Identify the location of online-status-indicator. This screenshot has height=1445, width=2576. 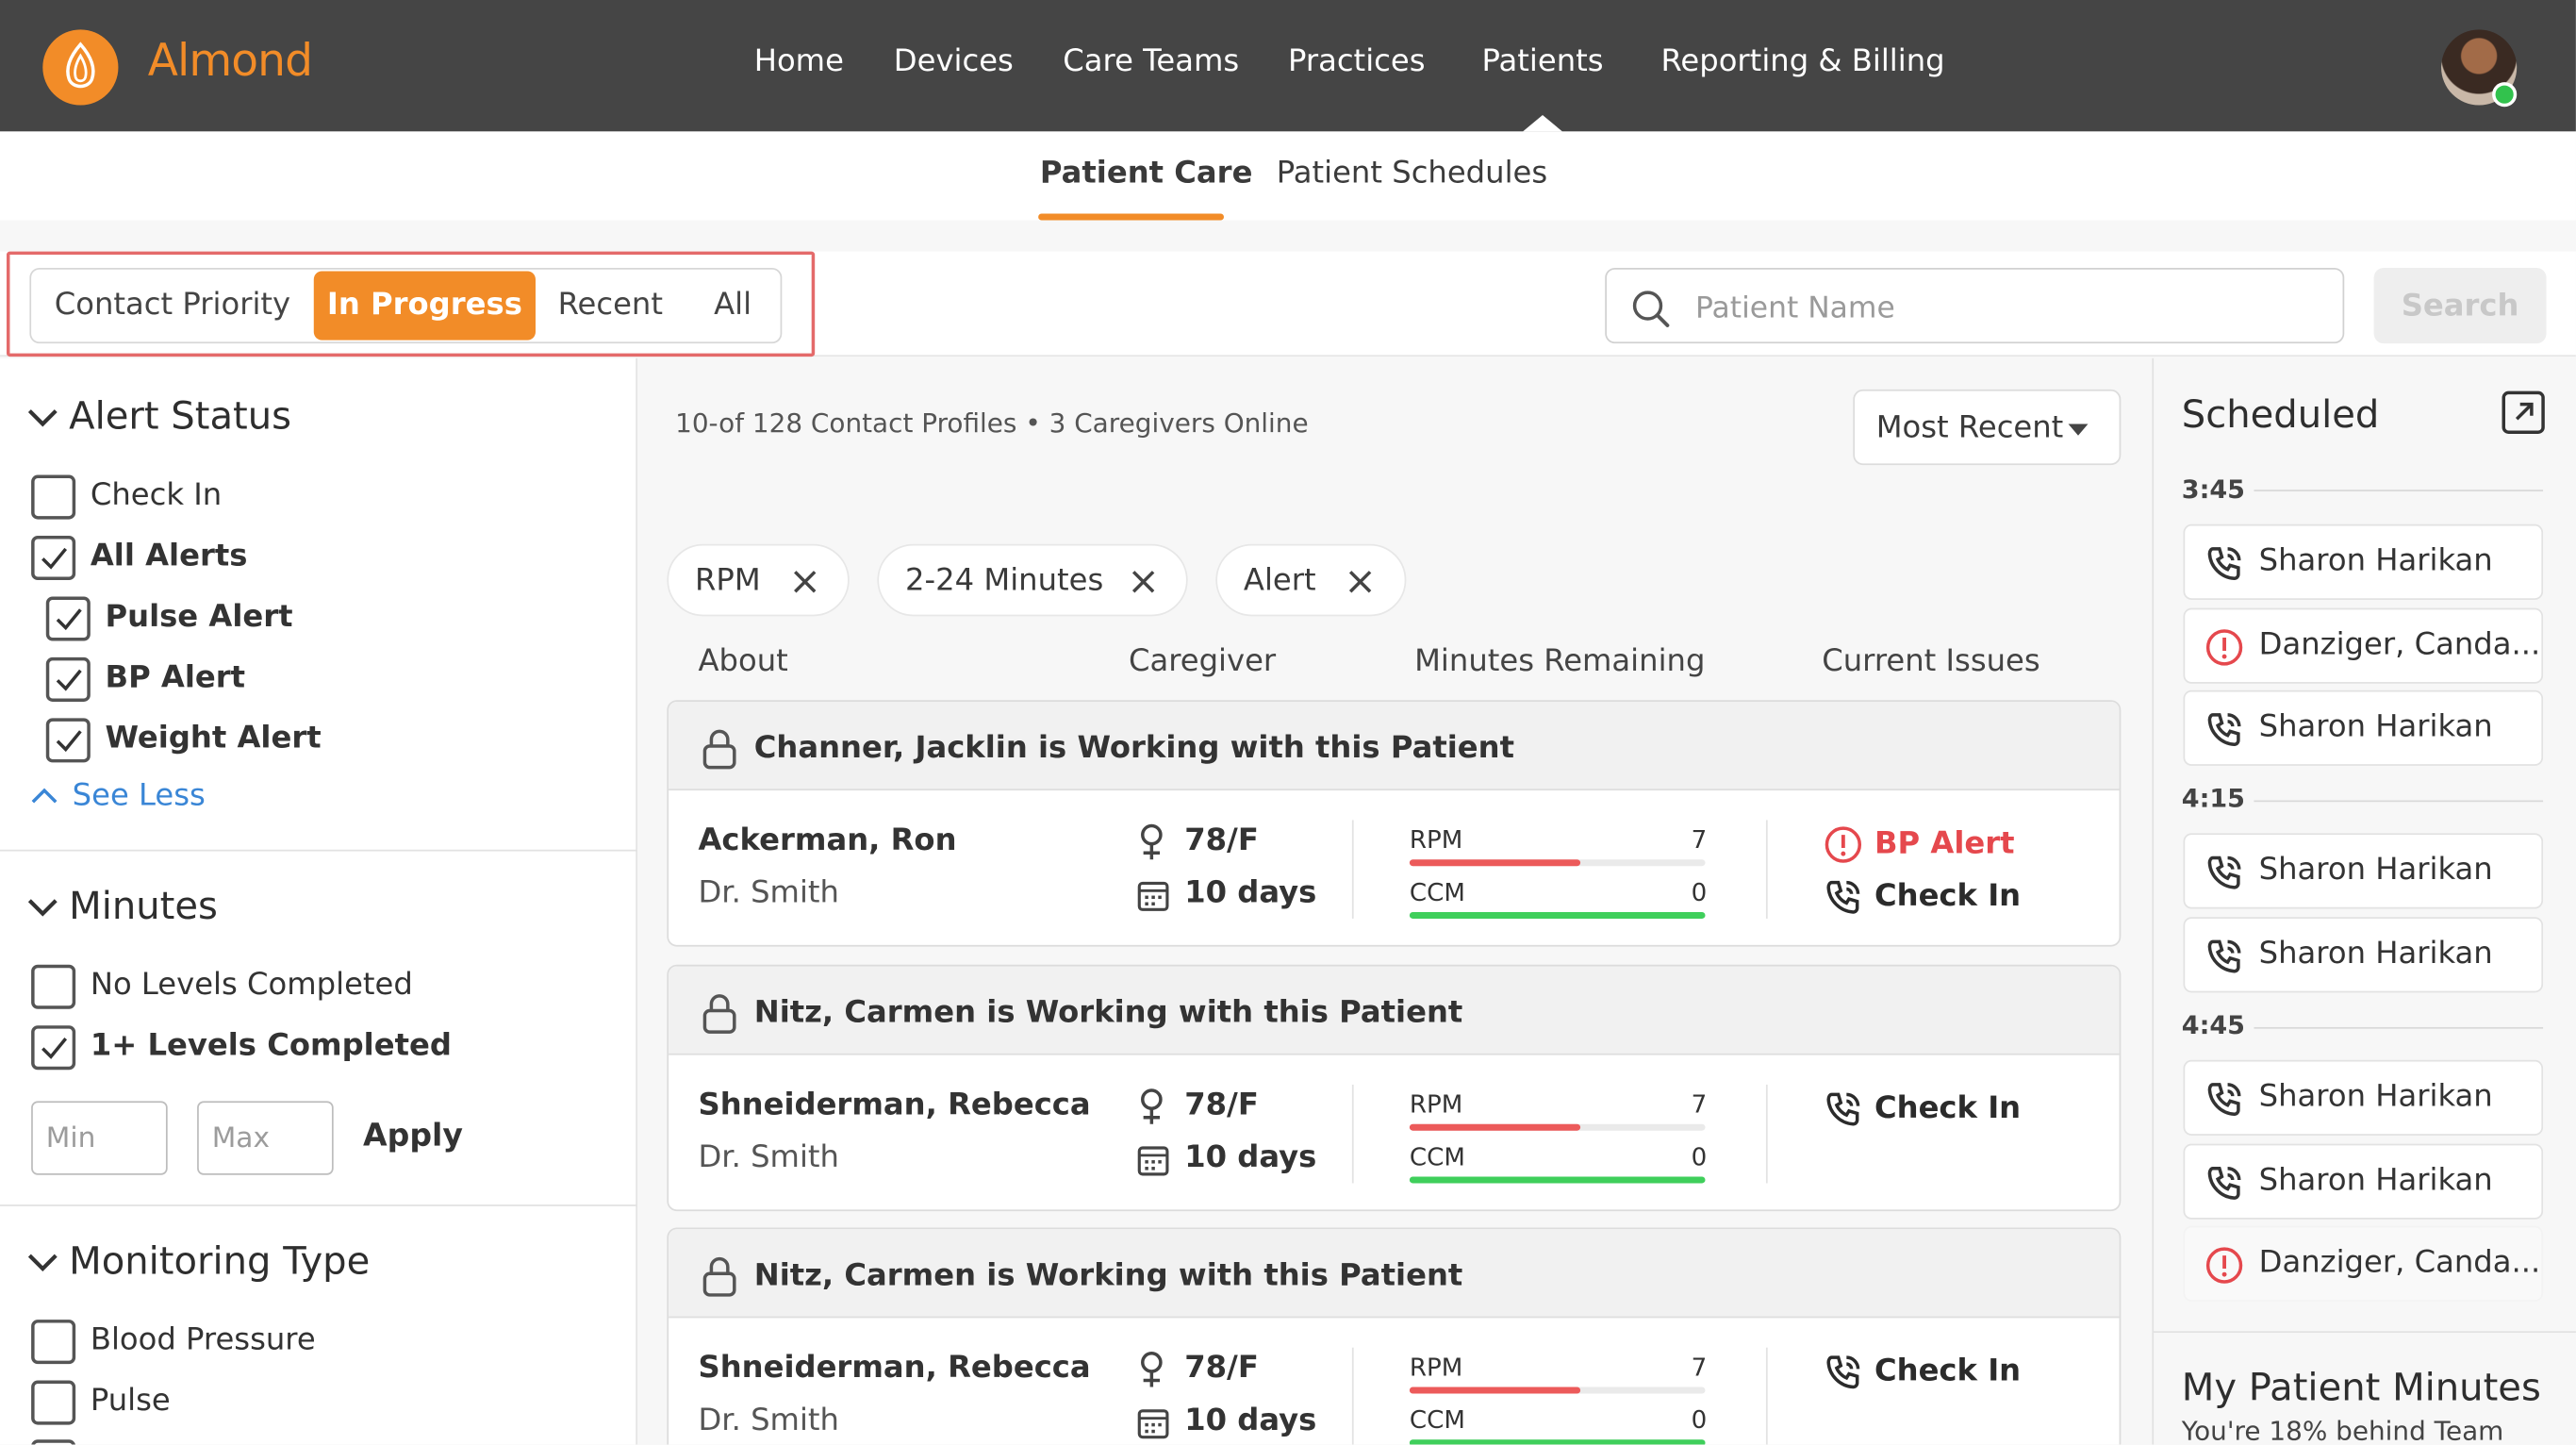
(2505, 95).